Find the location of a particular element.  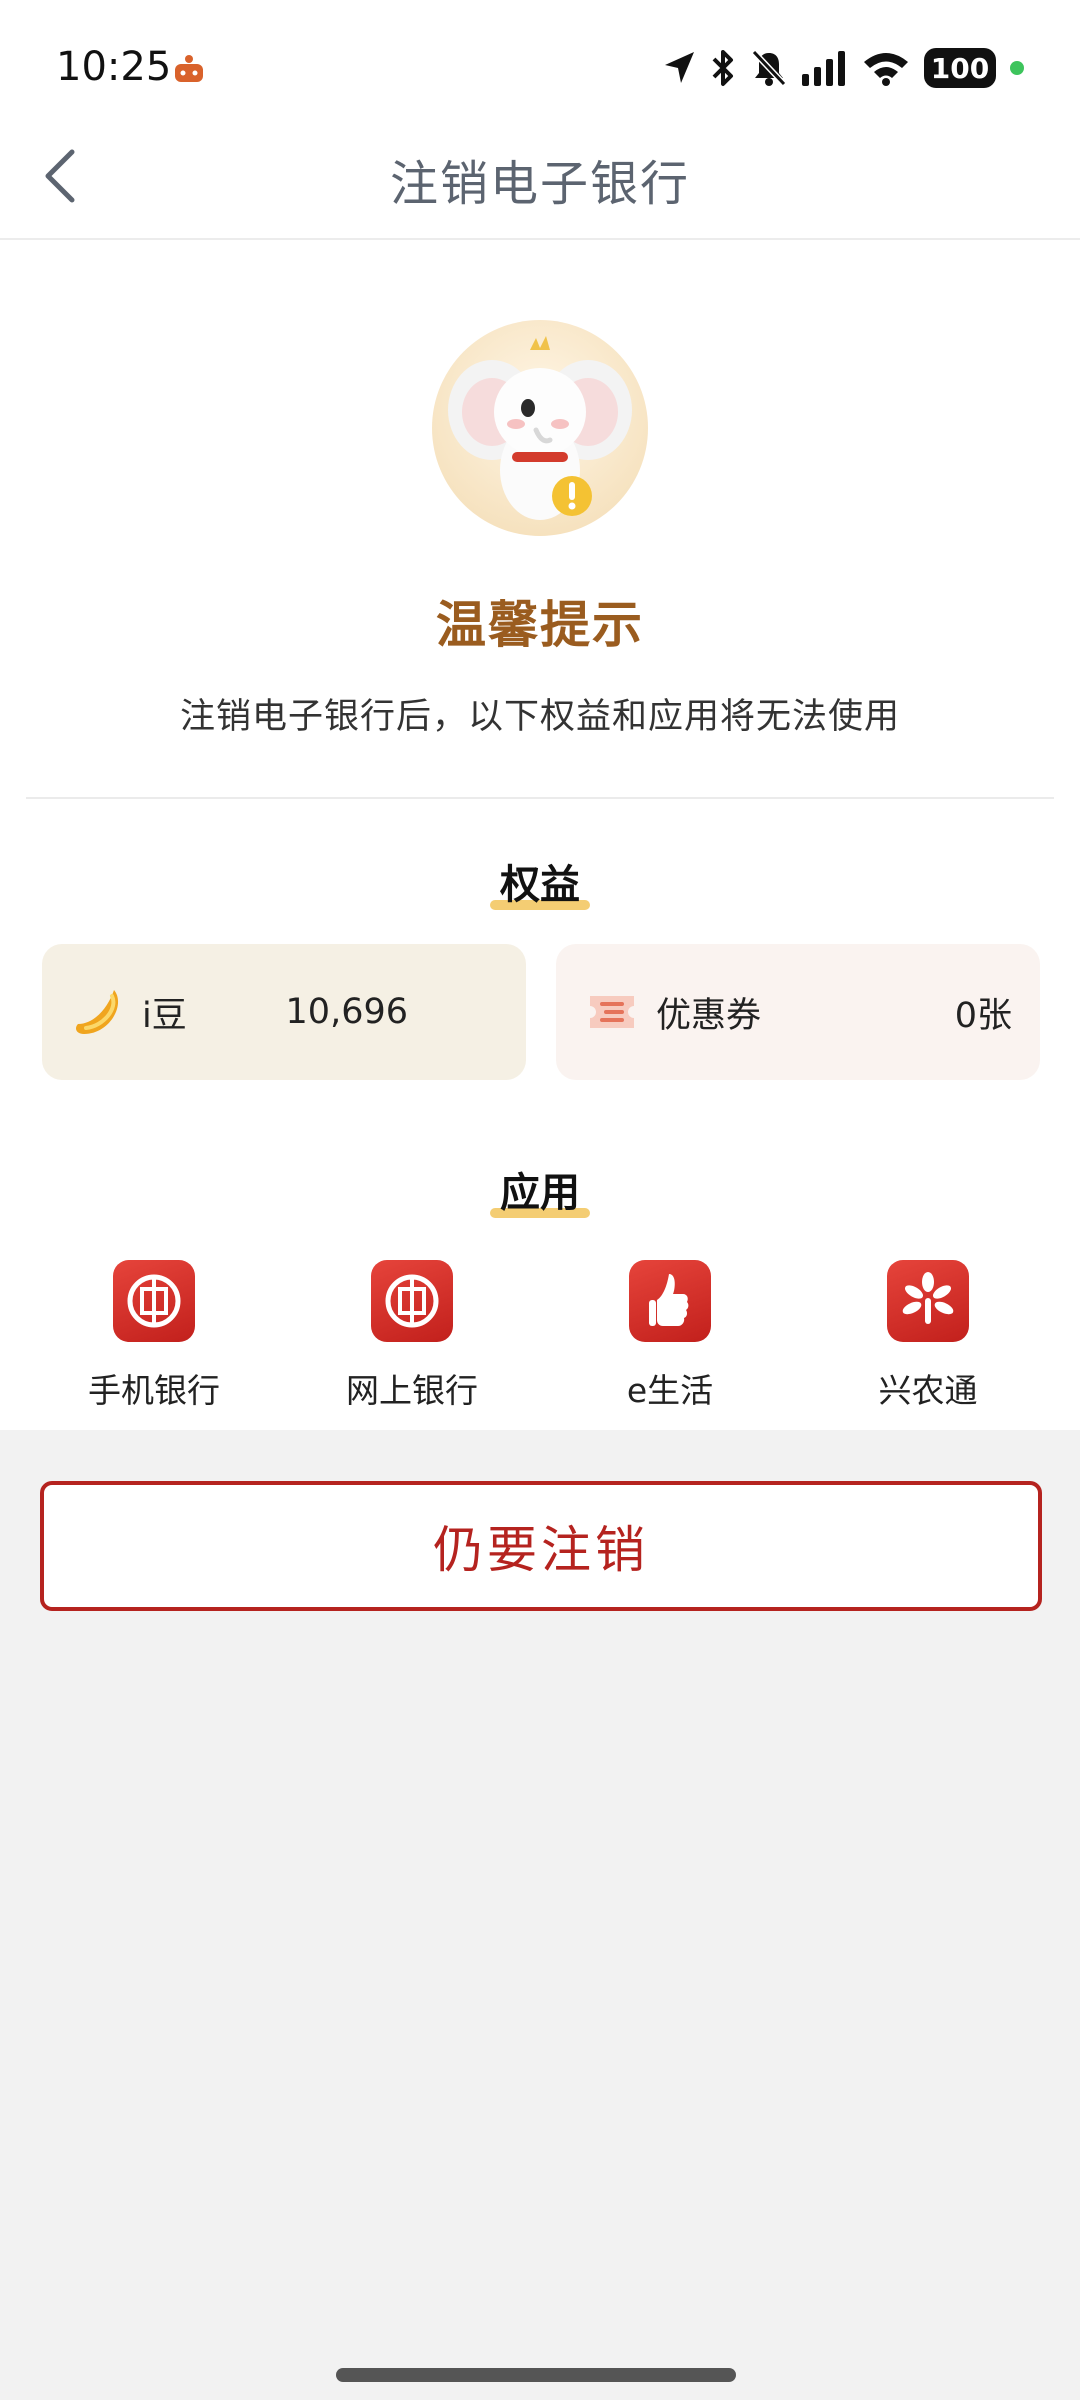

rights-section-label: 权益 is located at coordinates (540, 881).